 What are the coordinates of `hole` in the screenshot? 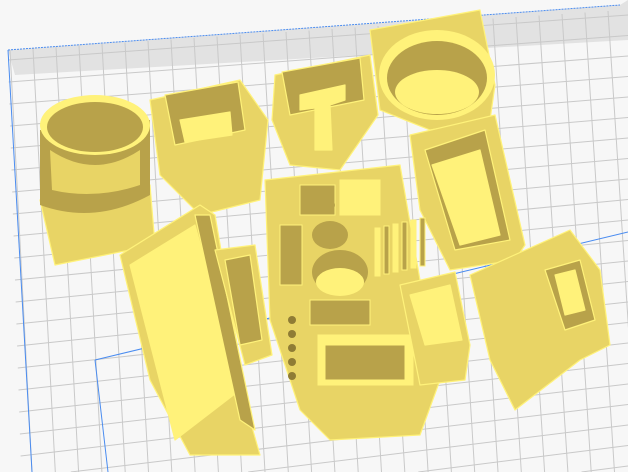 It's located at (325, 205).